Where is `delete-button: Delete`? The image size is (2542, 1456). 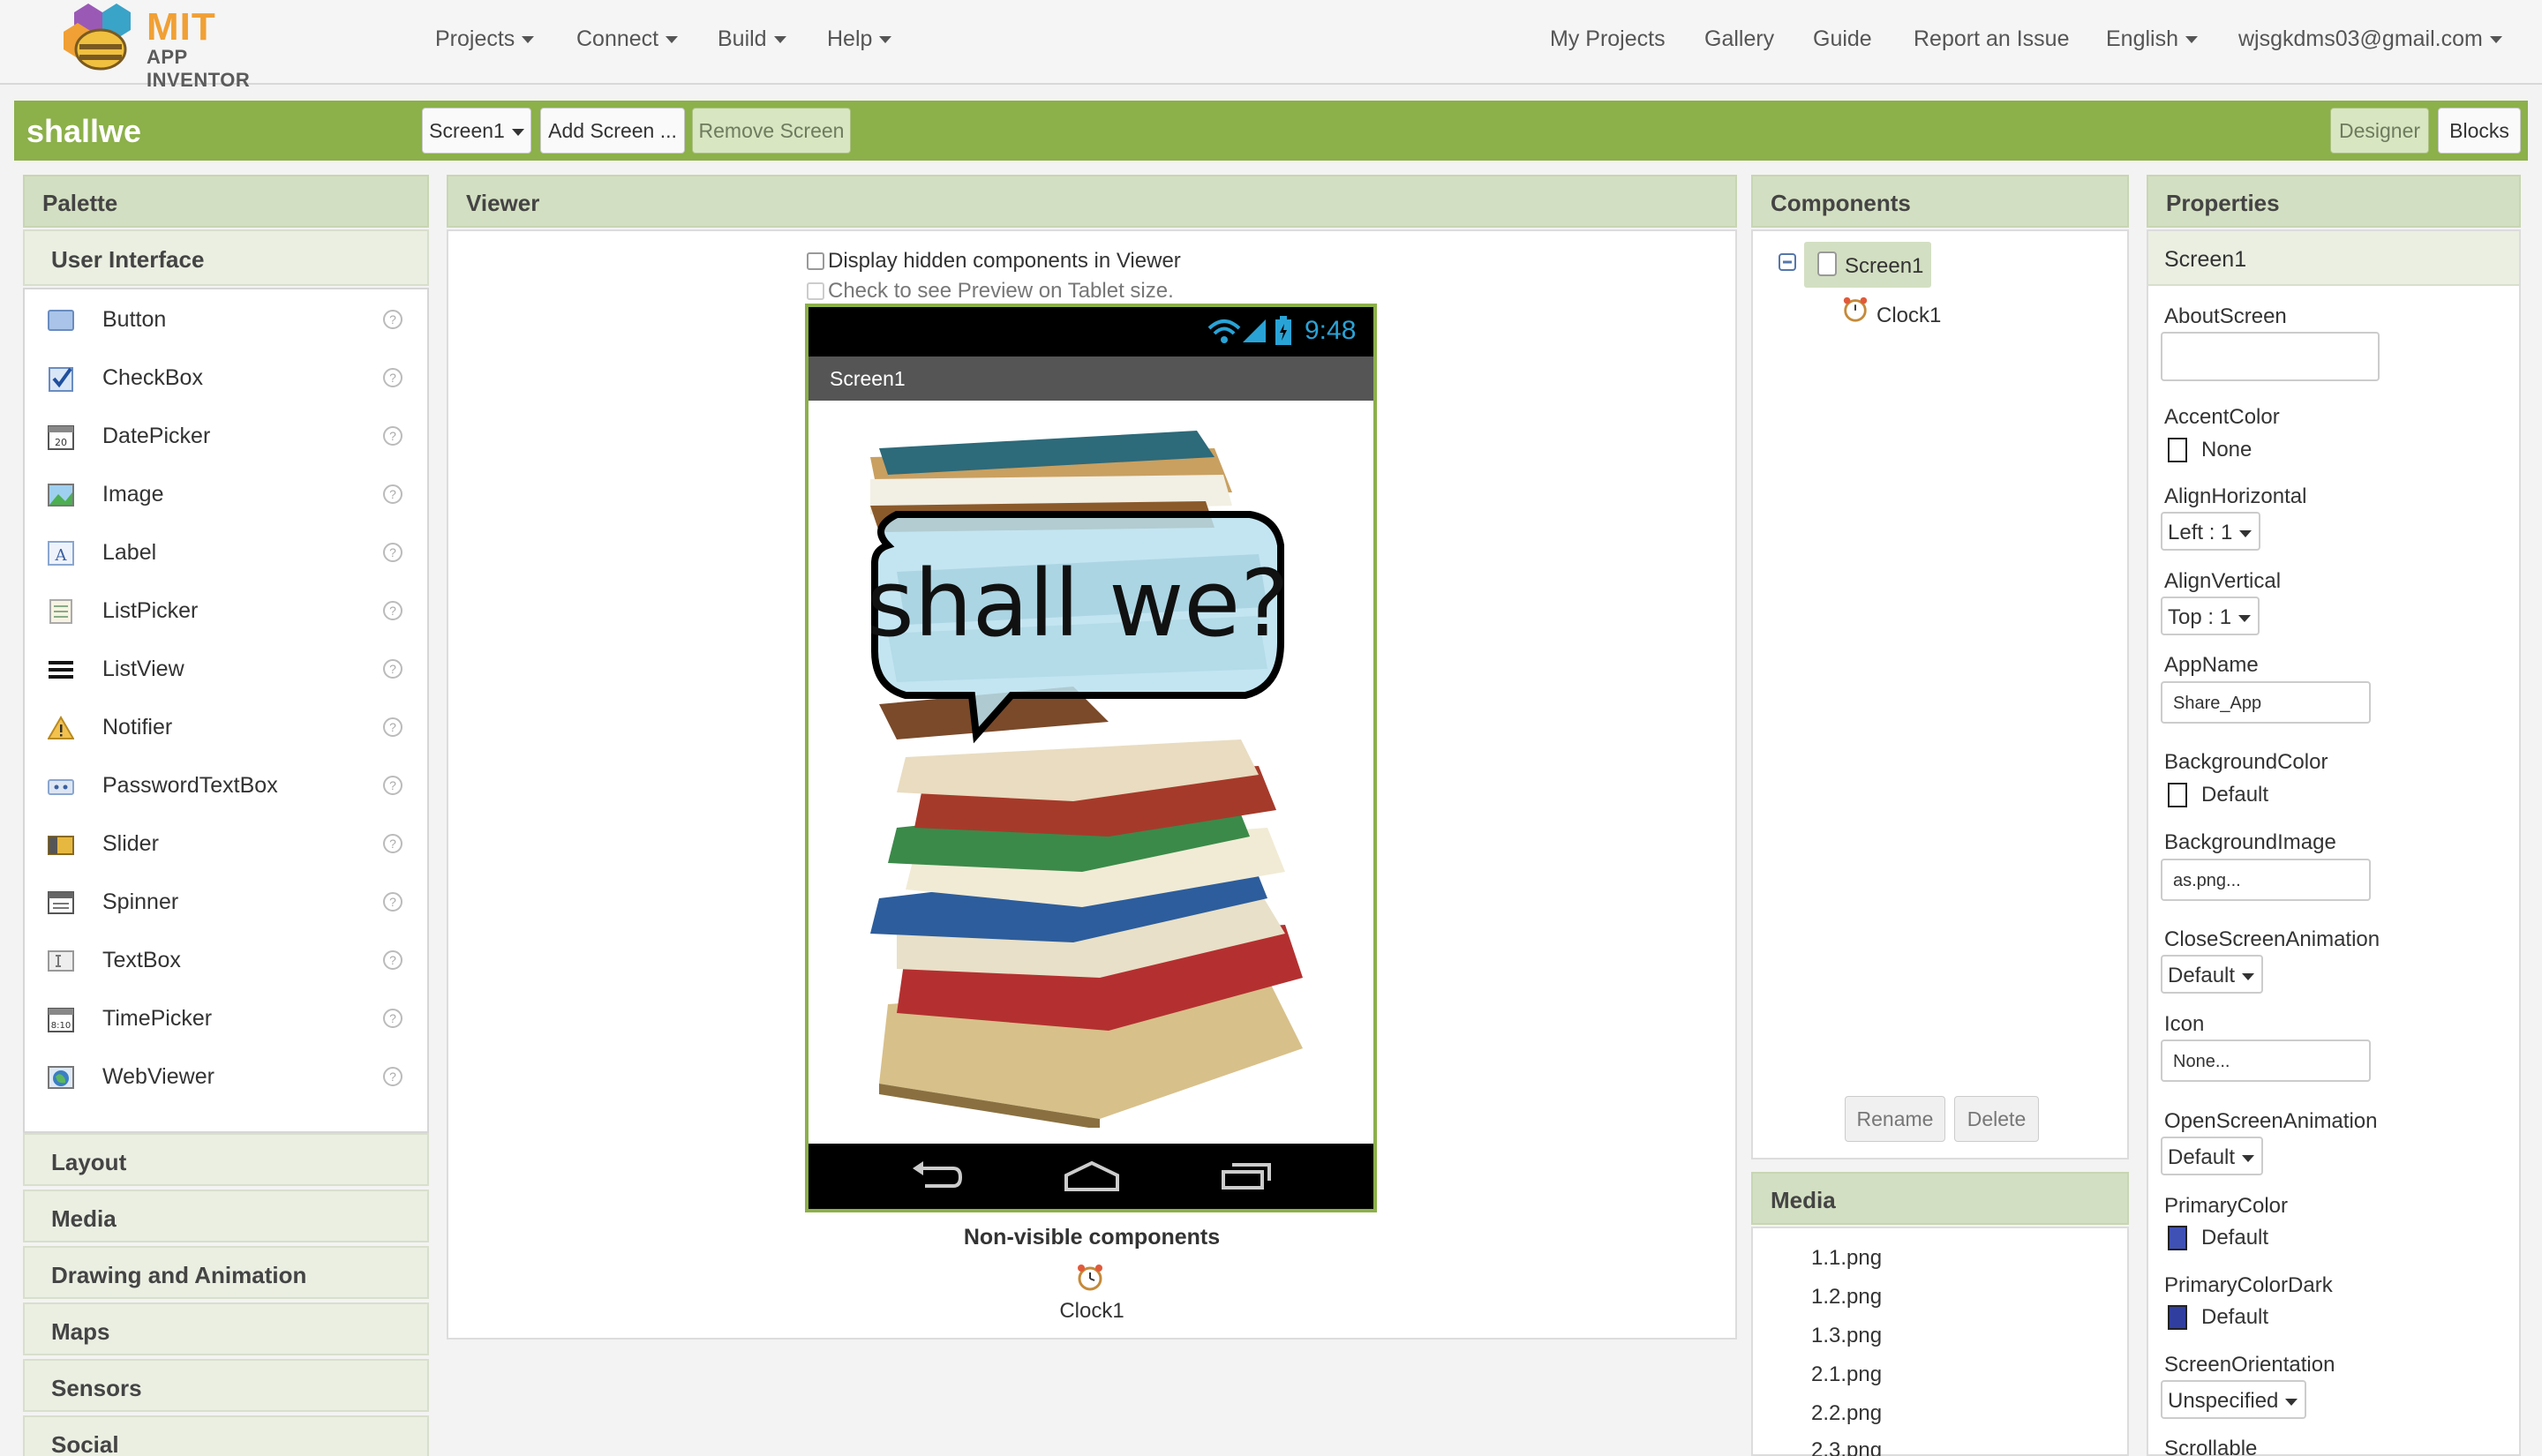
delete-button: Delete is located at coordinates (1996, 1119).